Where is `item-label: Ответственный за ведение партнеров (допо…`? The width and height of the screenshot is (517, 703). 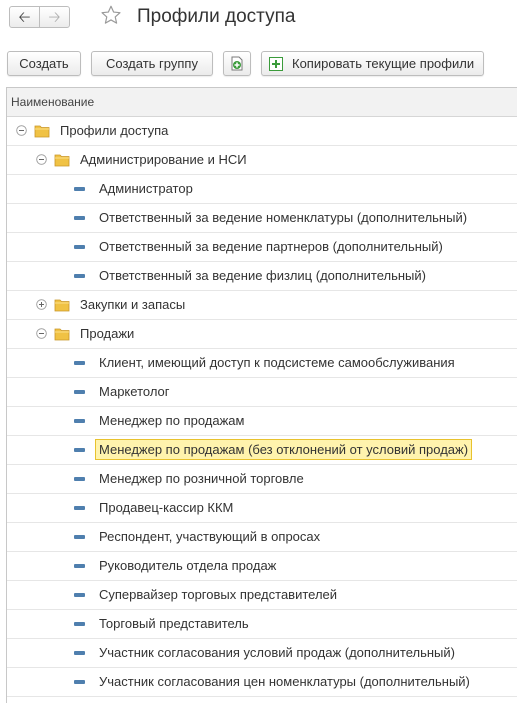
item-label: Ответственный за ведение партнеров (допо… is located at coordinates (271, 246).